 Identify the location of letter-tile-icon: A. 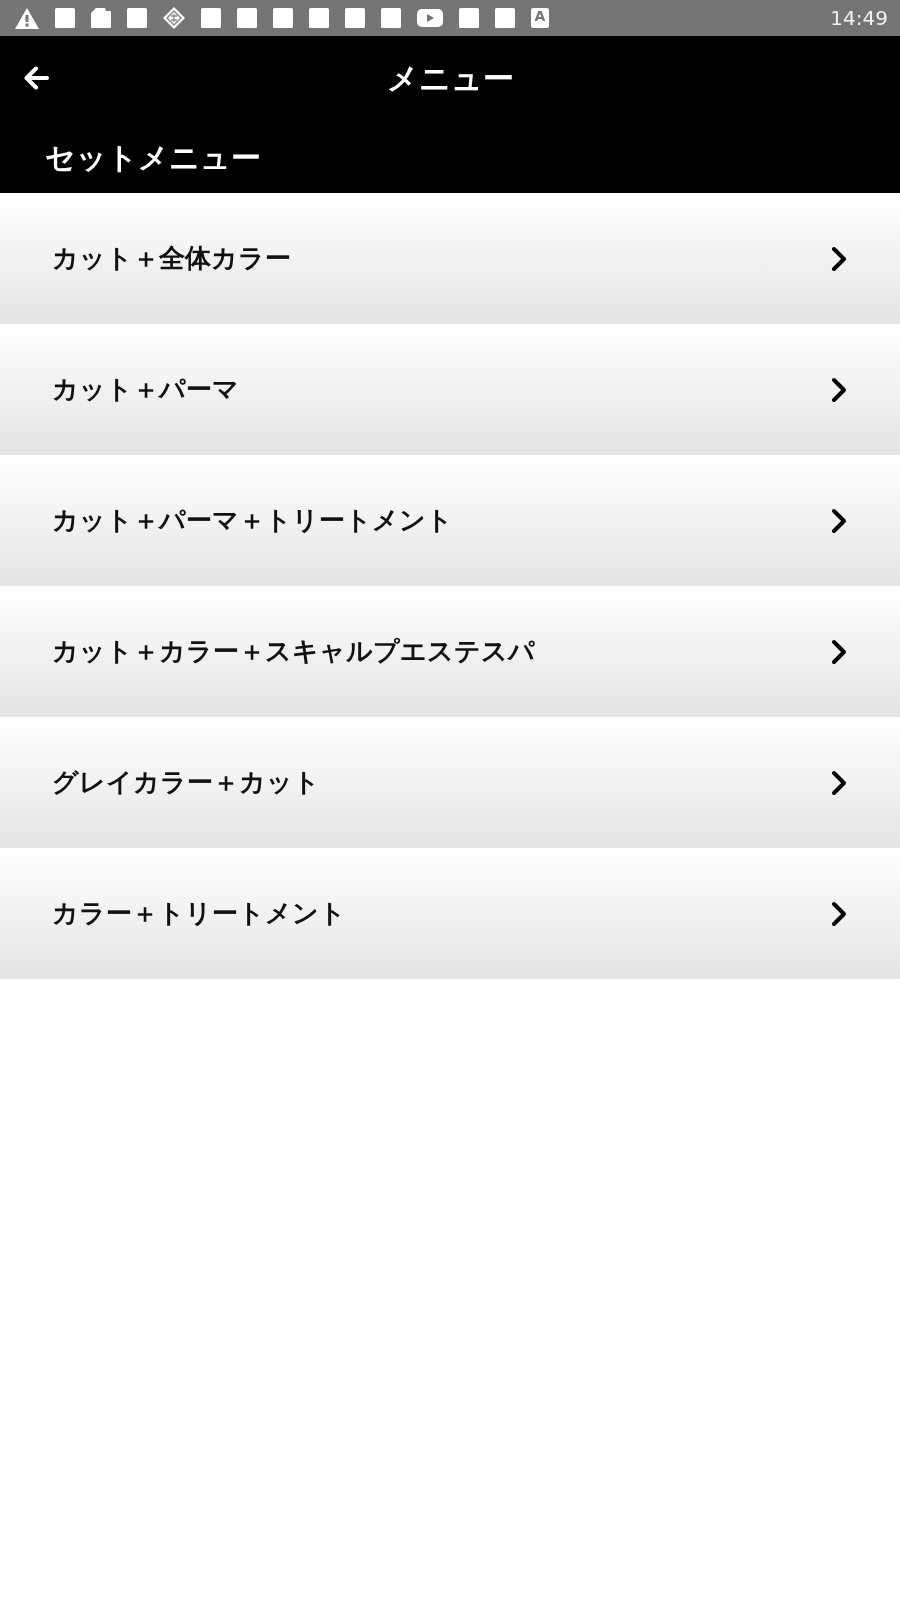
(540, 18).